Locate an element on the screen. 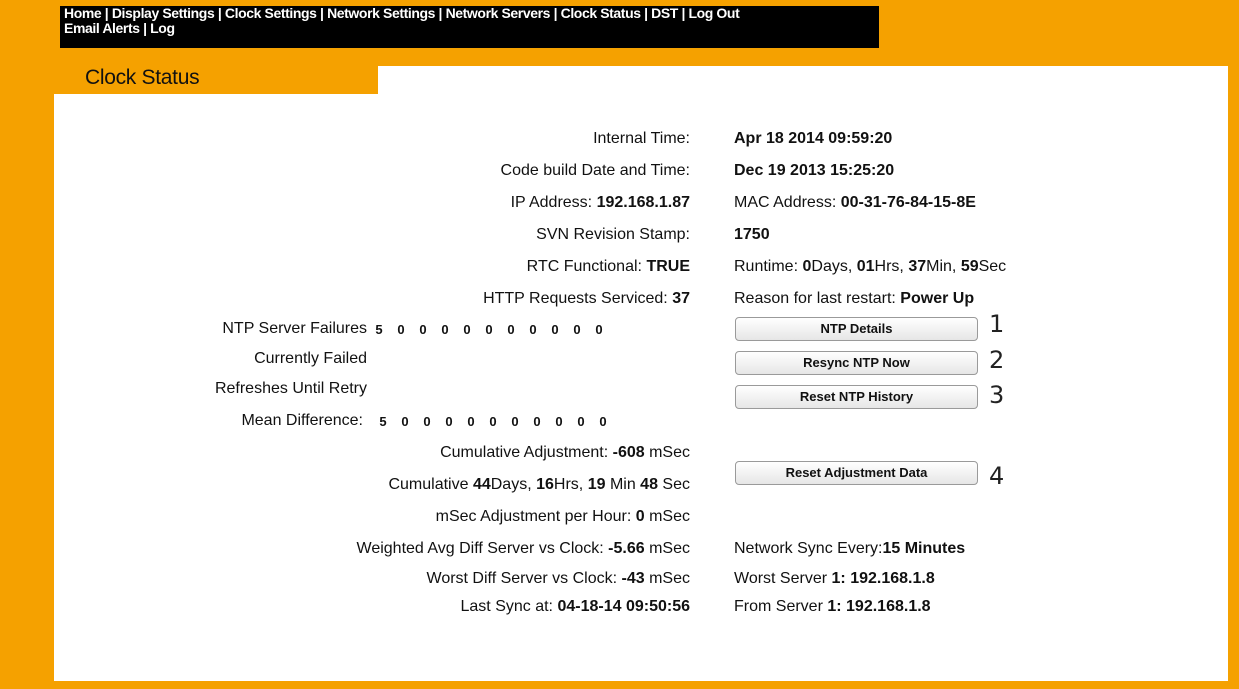 The height and width of the screenshot is (689, 1239). nav-clock-settings: Clock Settings is located at coordinates (271, 13).